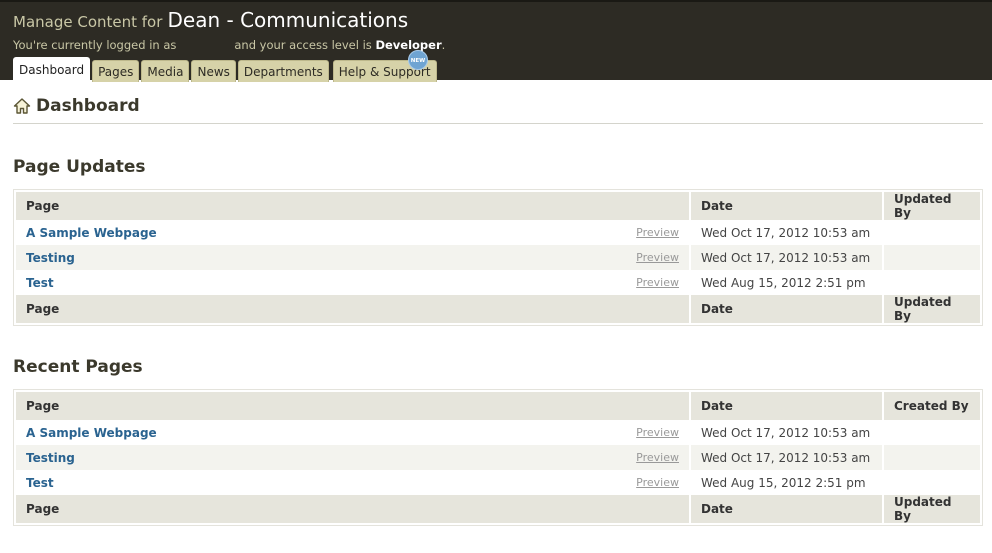 Image resolution: width=992 pixels, height=553 pixels. I want to click on column-header-updated-by: Updated By, so click(932, 206).